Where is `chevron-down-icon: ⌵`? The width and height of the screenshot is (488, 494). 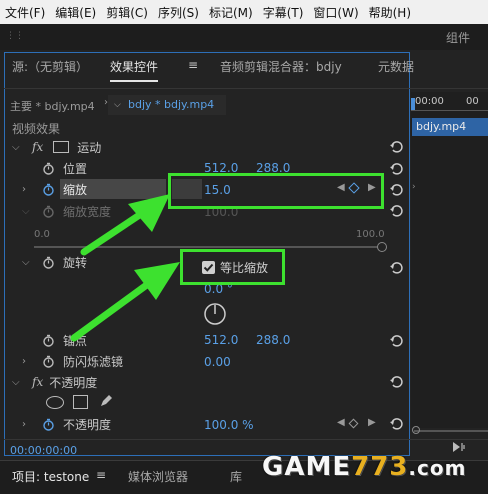 chevron-down-icon: ⌵ is located at coordinates (117, 105).